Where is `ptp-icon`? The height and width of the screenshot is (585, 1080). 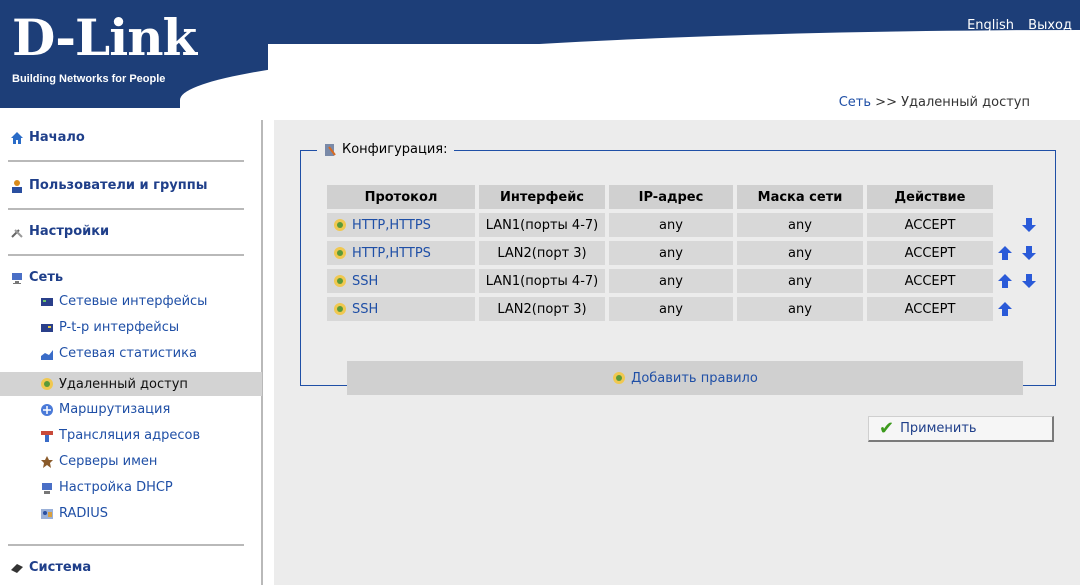
ptp-icon is located at coordinates (47, 328).